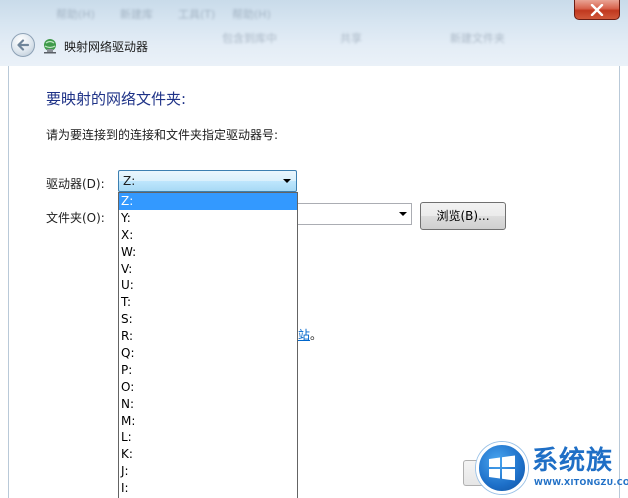  What do you see at coordinates (116, 99) in the screenshot?
I see `page-heading: 要映射的网络文件夹:` at bounding box center [116, 99].